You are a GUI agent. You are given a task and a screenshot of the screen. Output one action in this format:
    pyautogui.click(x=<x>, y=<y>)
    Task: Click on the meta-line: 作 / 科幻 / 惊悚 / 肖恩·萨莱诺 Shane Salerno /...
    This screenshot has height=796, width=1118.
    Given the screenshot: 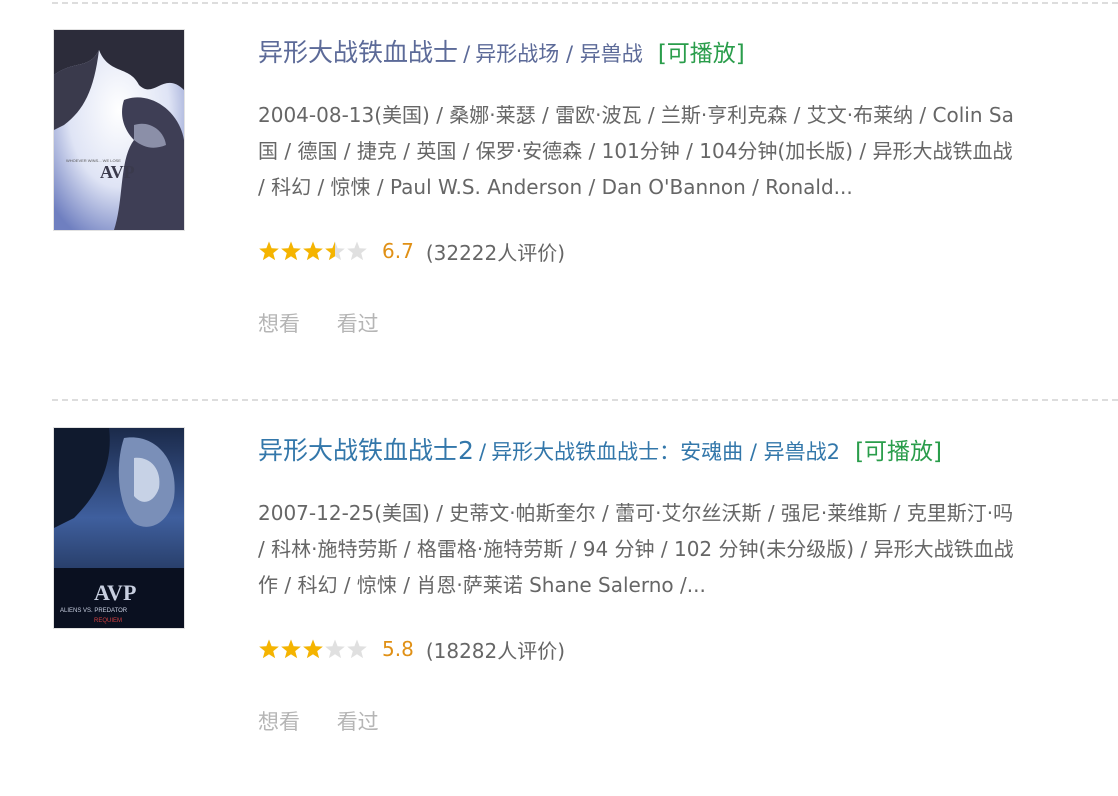 What is the action you would take?
    pyautogui.click(x=482, y=585)
    